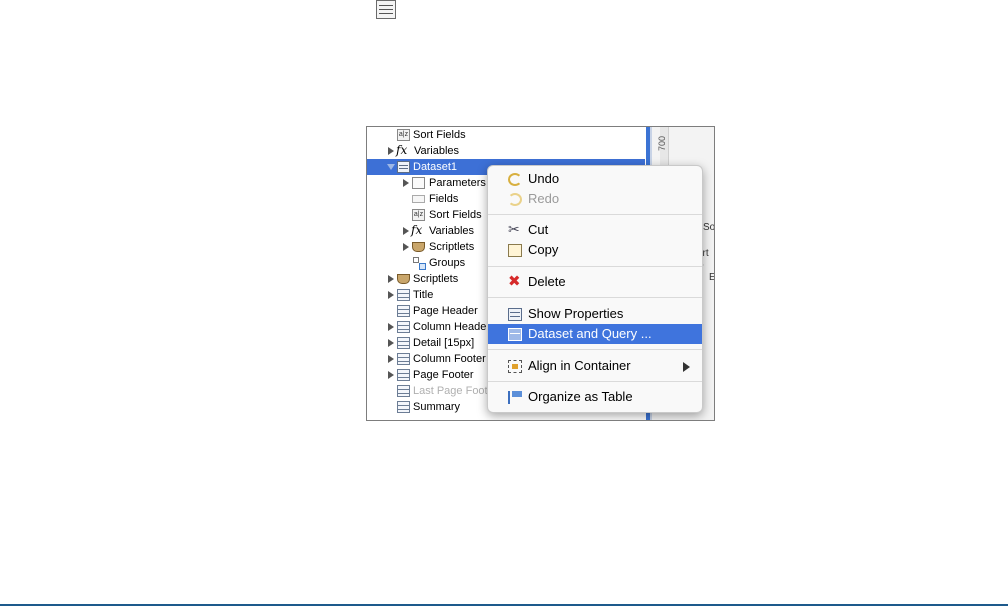  Describe the element at coordinates (595, 230) in the screenshot. I see `menu-item-cut: ✂ Cut` at that location.